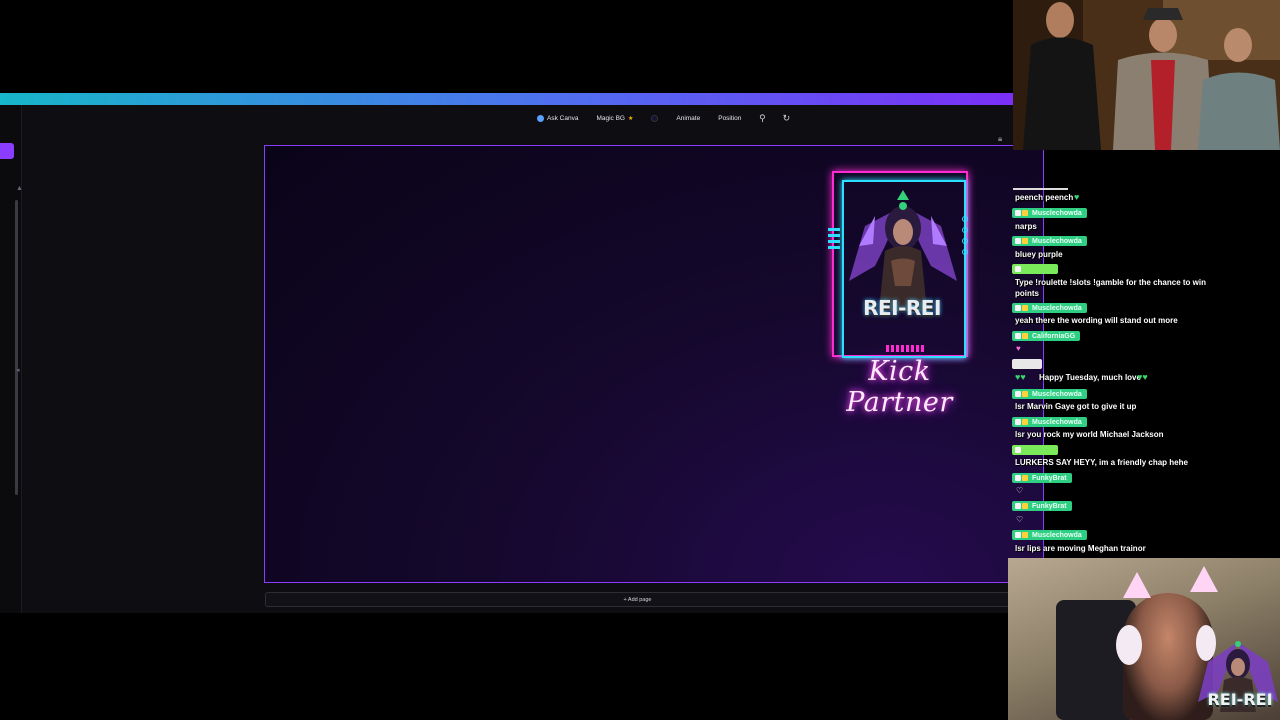  Describe the element at coordinates (1240, 699) in the screenshot. I see `channel-logo-title: REI-REI` at that location.